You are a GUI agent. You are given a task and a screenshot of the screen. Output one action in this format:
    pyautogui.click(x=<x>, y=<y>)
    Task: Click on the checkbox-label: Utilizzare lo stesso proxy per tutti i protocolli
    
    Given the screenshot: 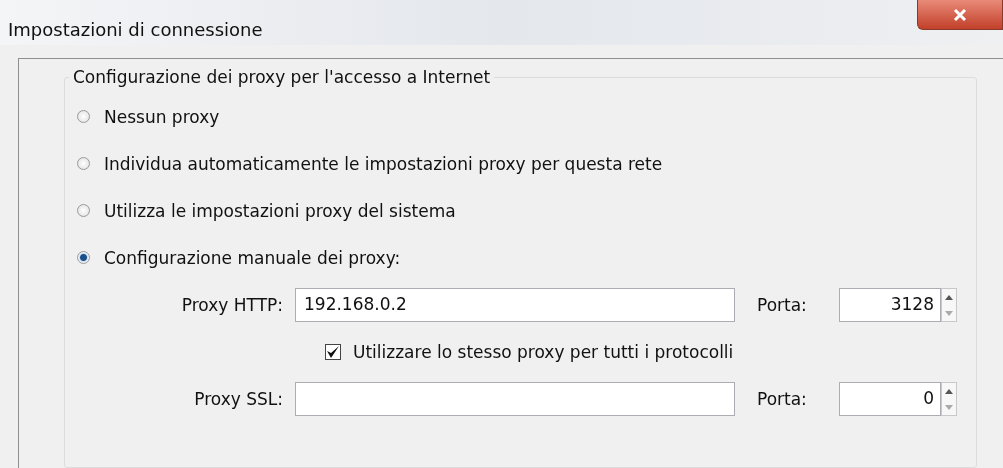 What is the action you would take?
    pyautogui.click(x=543, y=352)
    